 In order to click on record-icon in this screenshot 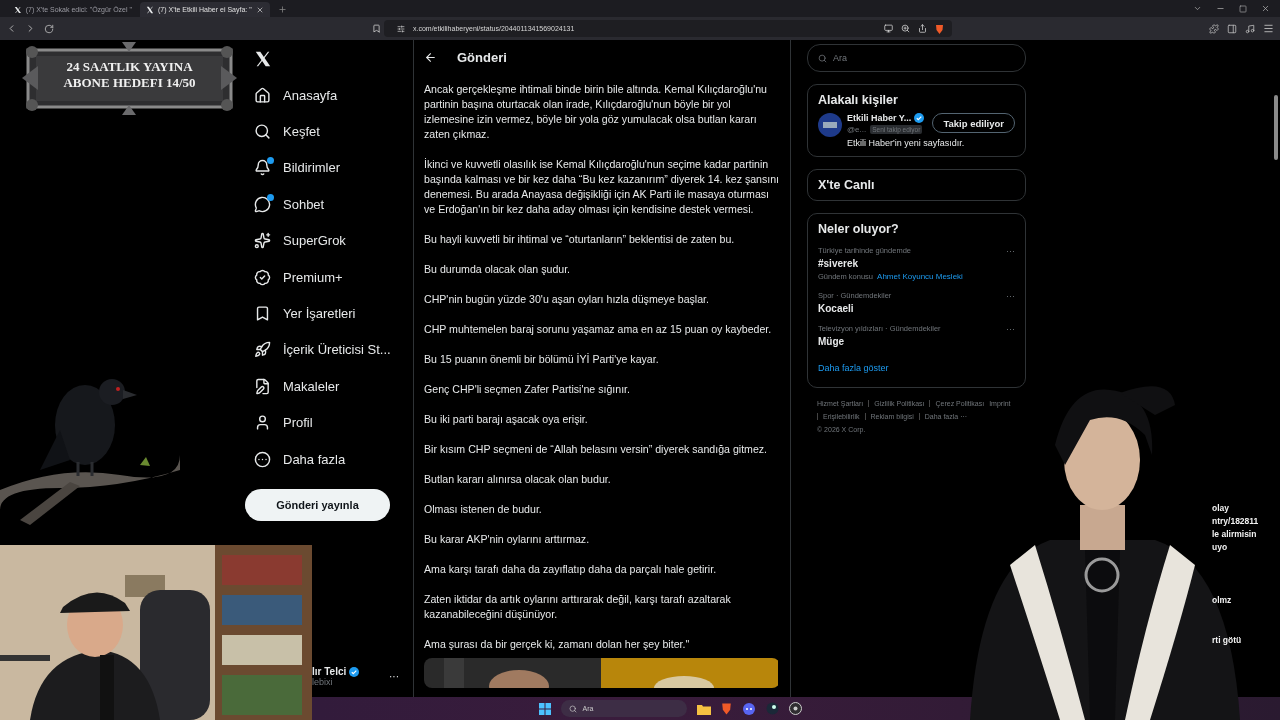, I will do `click(795, 708)`.